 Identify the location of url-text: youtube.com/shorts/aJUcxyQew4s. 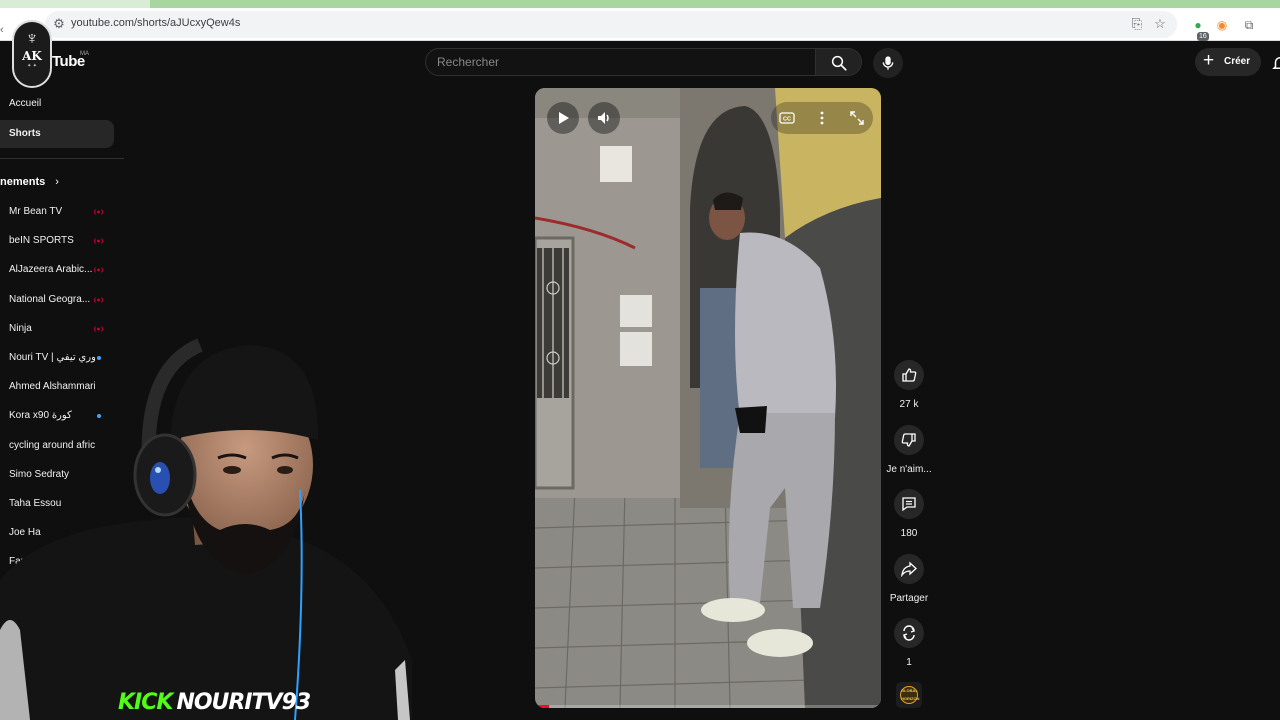
(155, 23).